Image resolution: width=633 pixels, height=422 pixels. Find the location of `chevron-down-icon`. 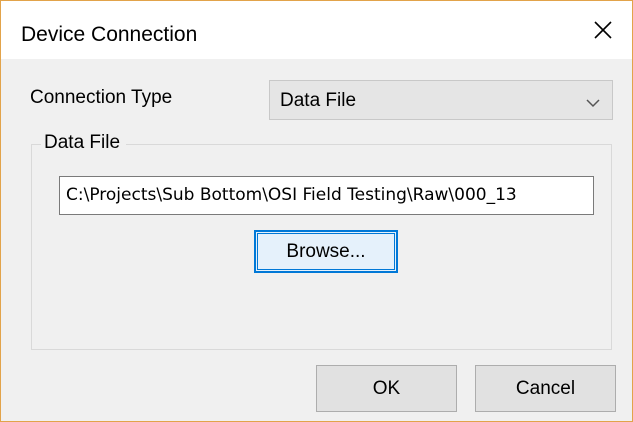

chevron-down-icon is located at coordinates (593, 104).